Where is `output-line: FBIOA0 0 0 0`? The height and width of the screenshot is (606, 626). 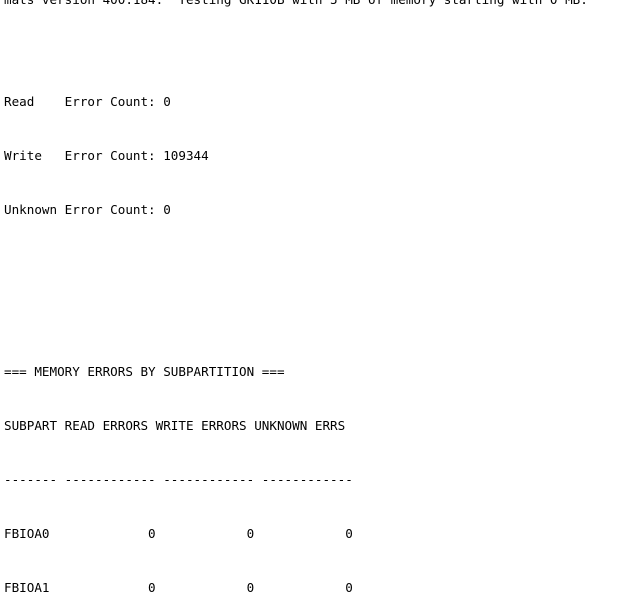 output-line: FBIOA0 0 0 0 is located at coordinates (178, 533).